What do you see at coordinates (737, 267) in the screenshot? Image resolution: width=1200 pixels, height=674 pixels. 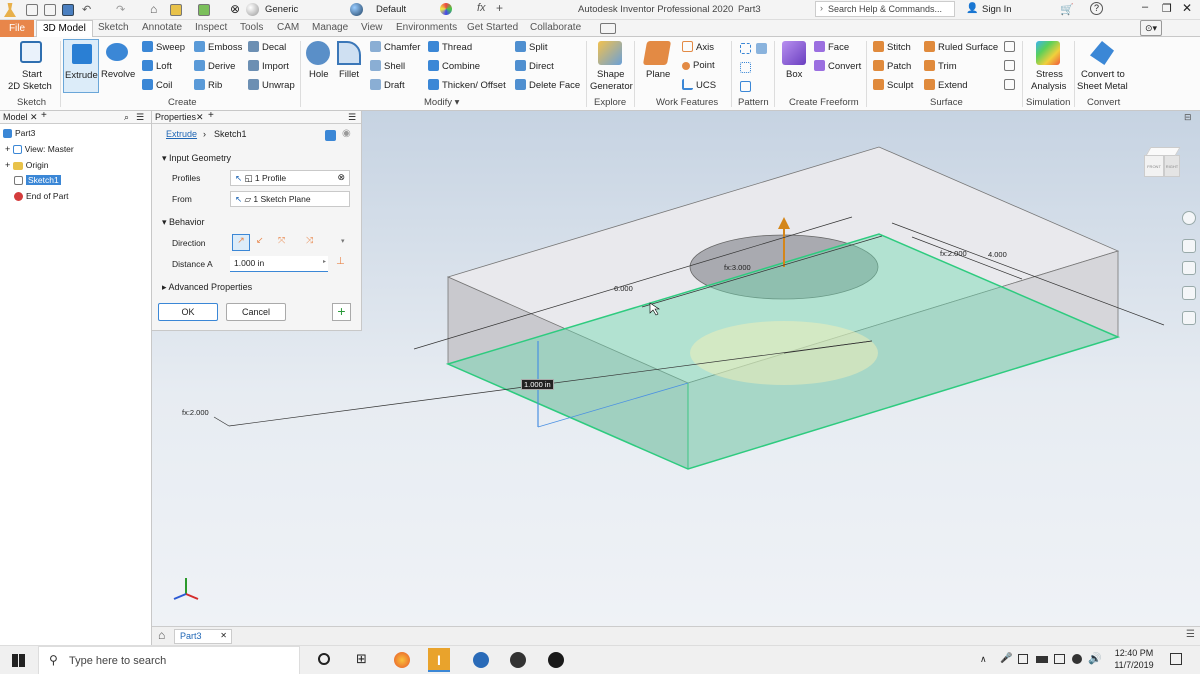 I see `dim-label-fx3000: fx:3.000` at bounding box center [737, 267].